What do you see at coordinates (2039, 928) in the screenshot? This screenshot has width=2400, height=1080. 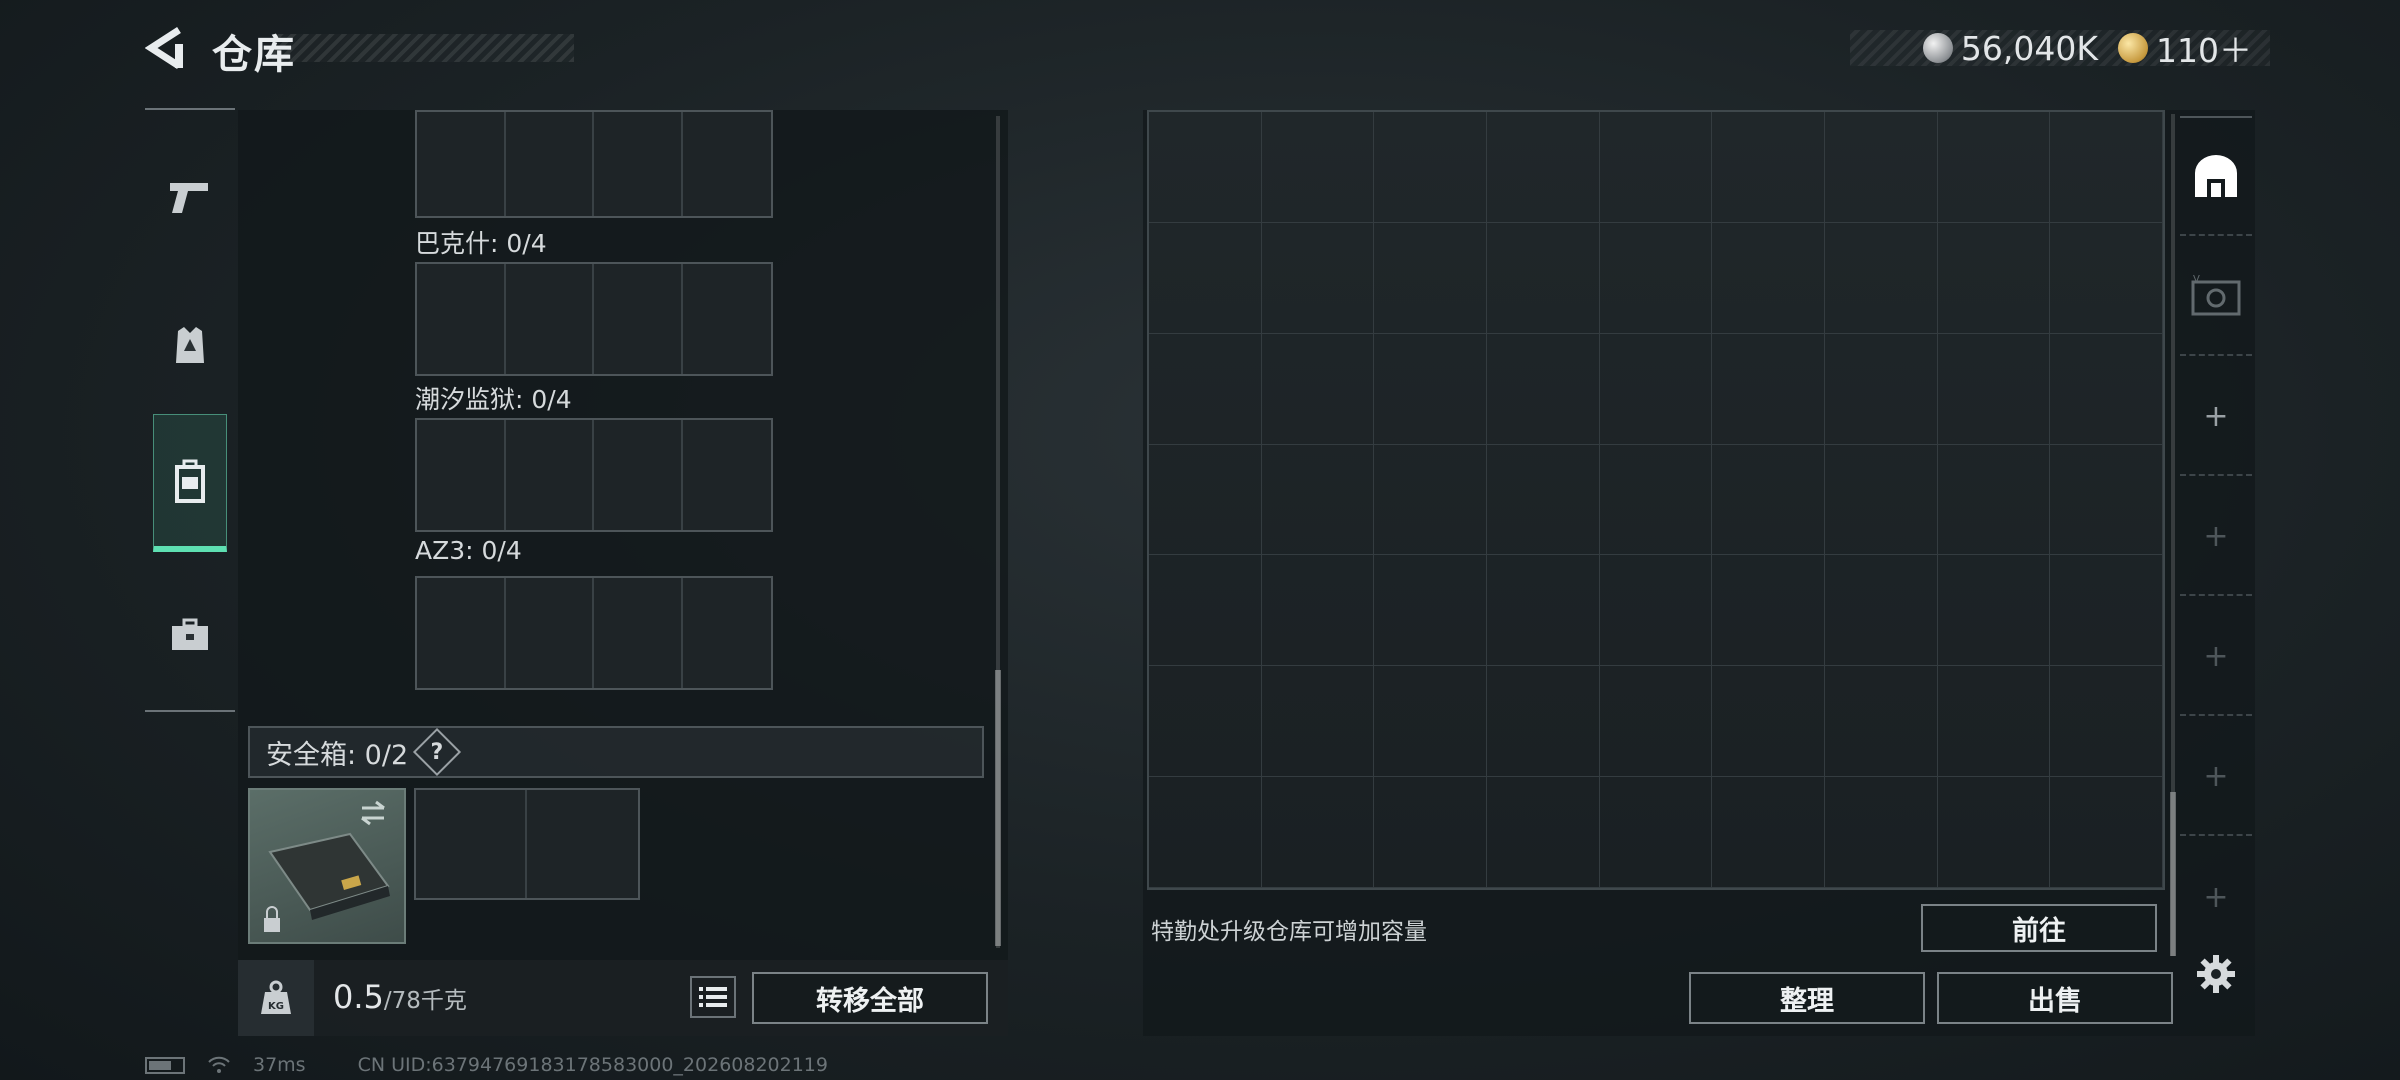 I see `goto-button: 前往` at bounding box center [2039, 928].